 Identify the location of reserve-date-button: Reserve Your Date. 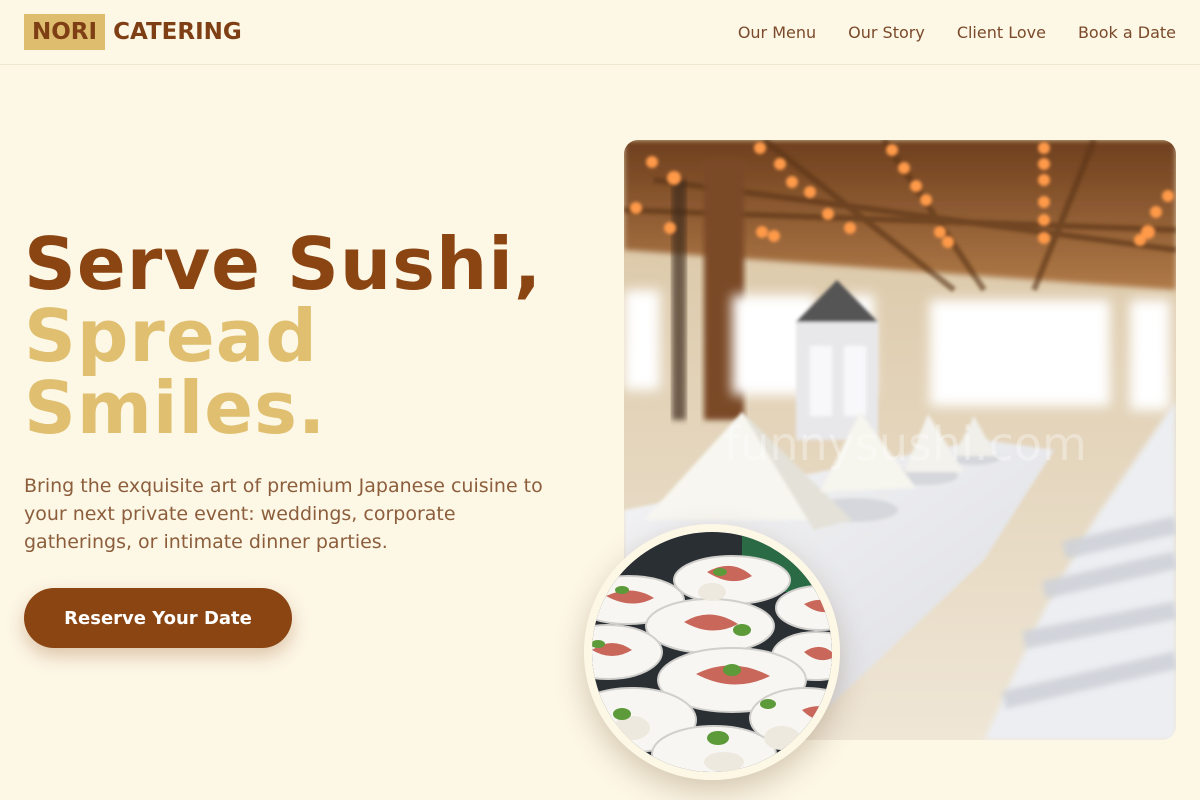
(158, 618).